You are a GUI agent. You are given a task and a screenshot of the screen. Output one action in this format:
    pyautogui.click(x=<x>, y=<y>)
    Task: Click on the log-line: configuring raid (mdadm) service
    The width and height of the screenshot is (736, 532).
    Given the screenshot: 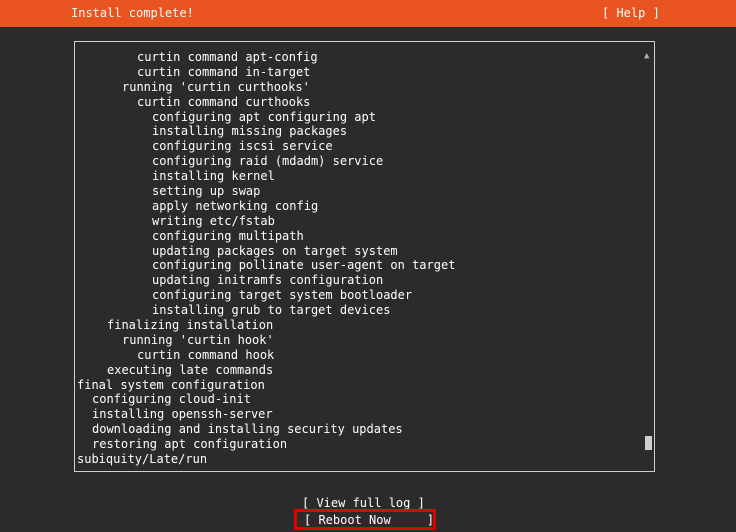 What is the action you would take?
    pyautogui.click(x=268, y=161)
    